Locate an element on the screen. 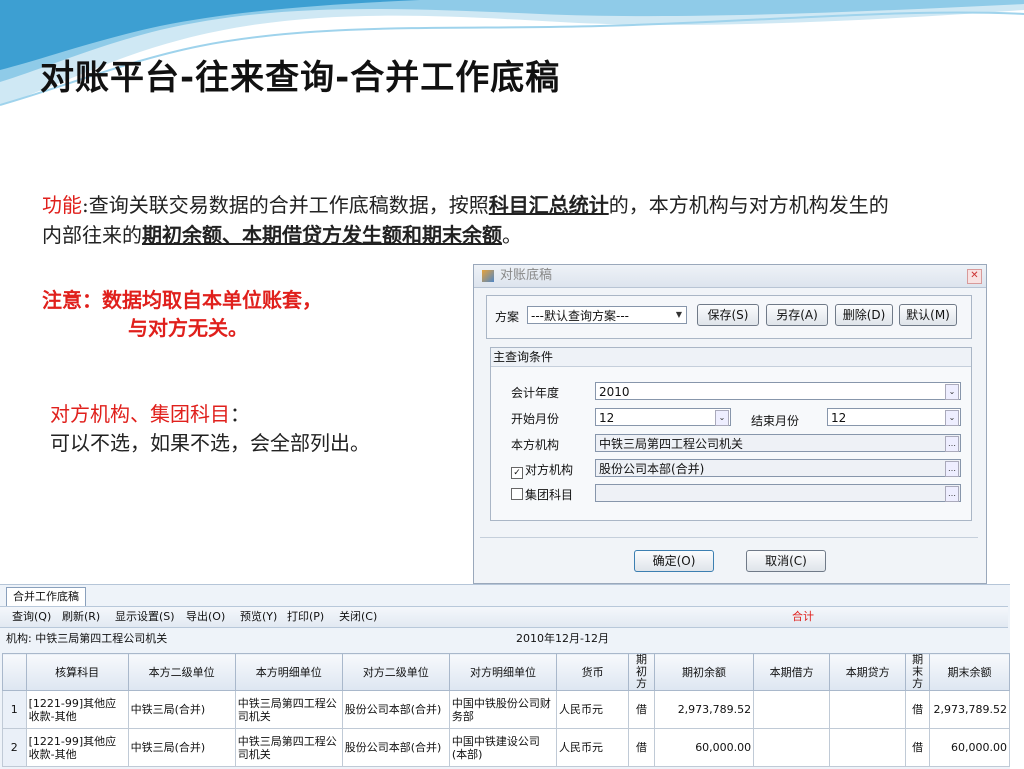 This screenshot has width=1024, height=769. column-header: 期末余额 is located at coordinates (969, 672).